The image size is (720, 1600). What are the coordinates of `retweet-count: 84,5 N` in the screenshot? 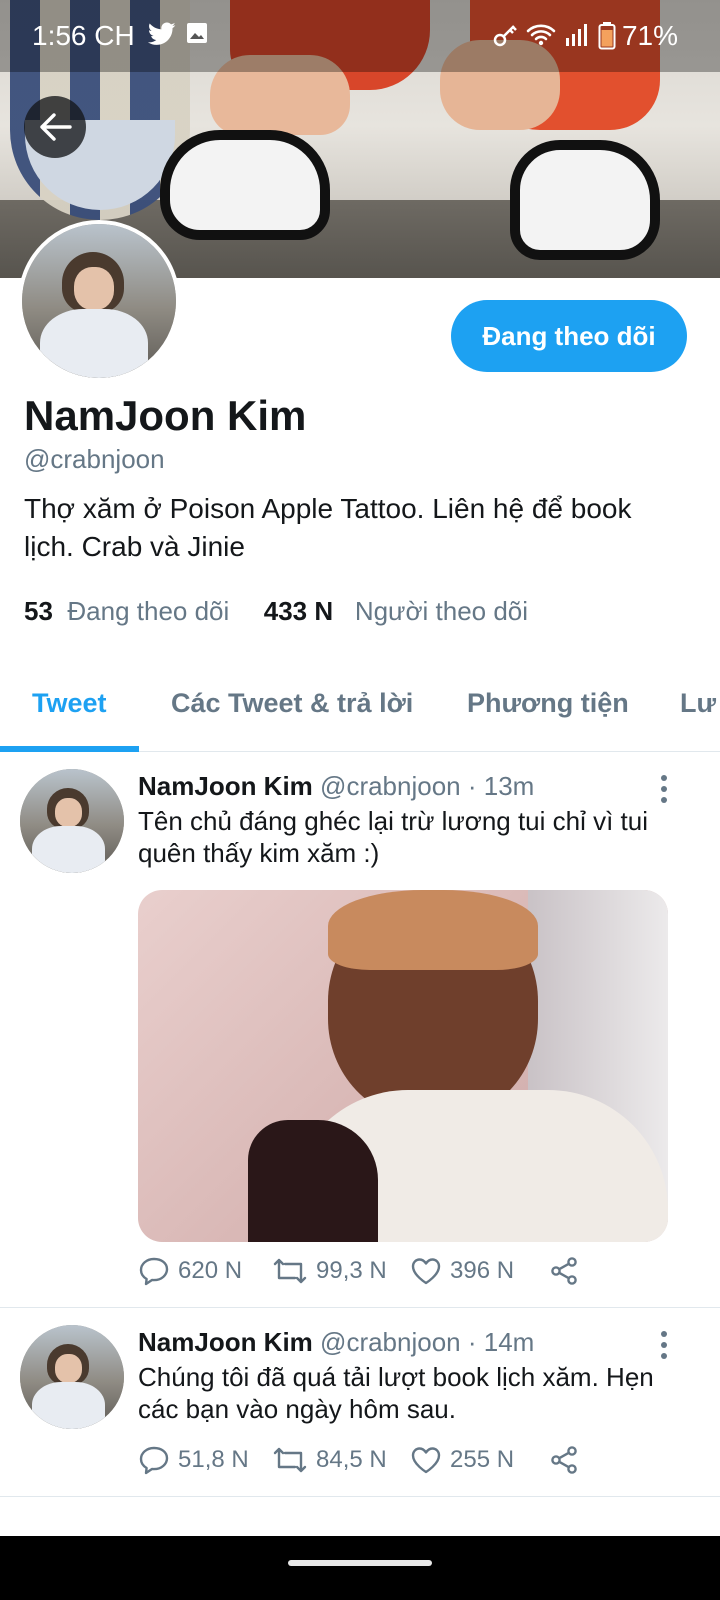 It's located at (351, 1459).